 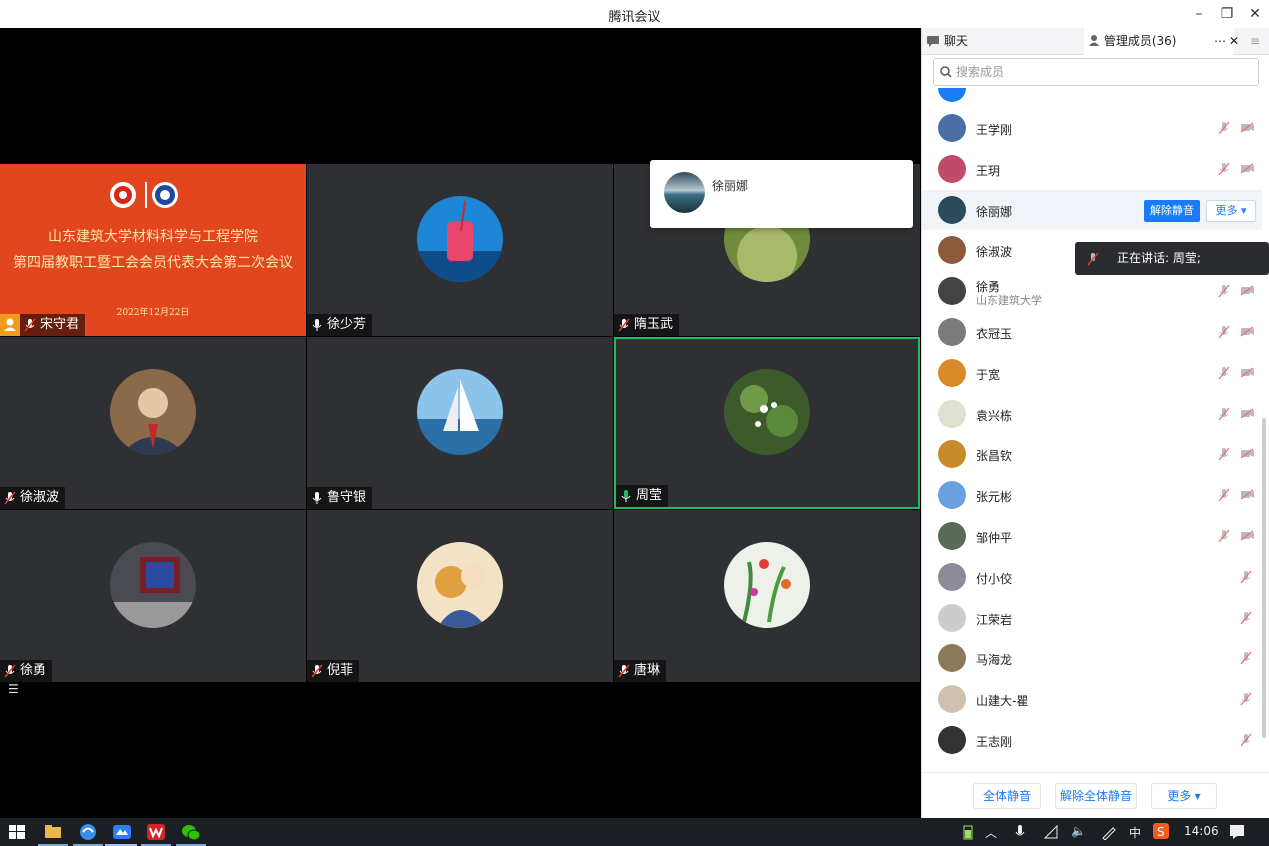 What do you see at coordinates (1078, 831) in the screenshot?
I see `volume-icon: 🔈` at bounding box center [1078, 831].